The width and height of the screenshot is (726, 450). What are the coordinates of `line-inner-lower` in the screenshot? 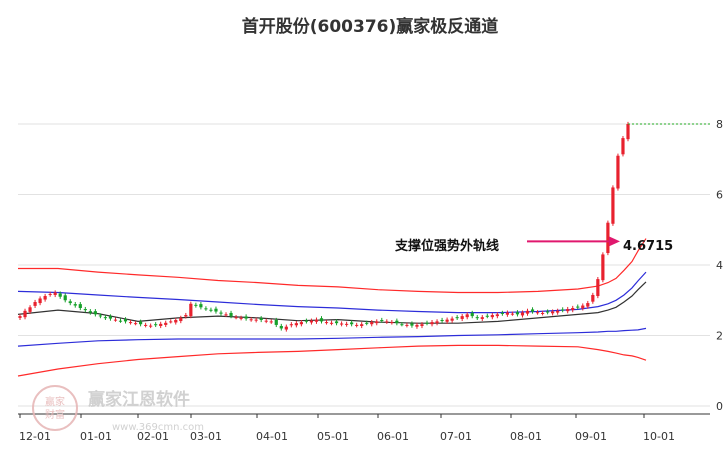 It's located at (332, 337).